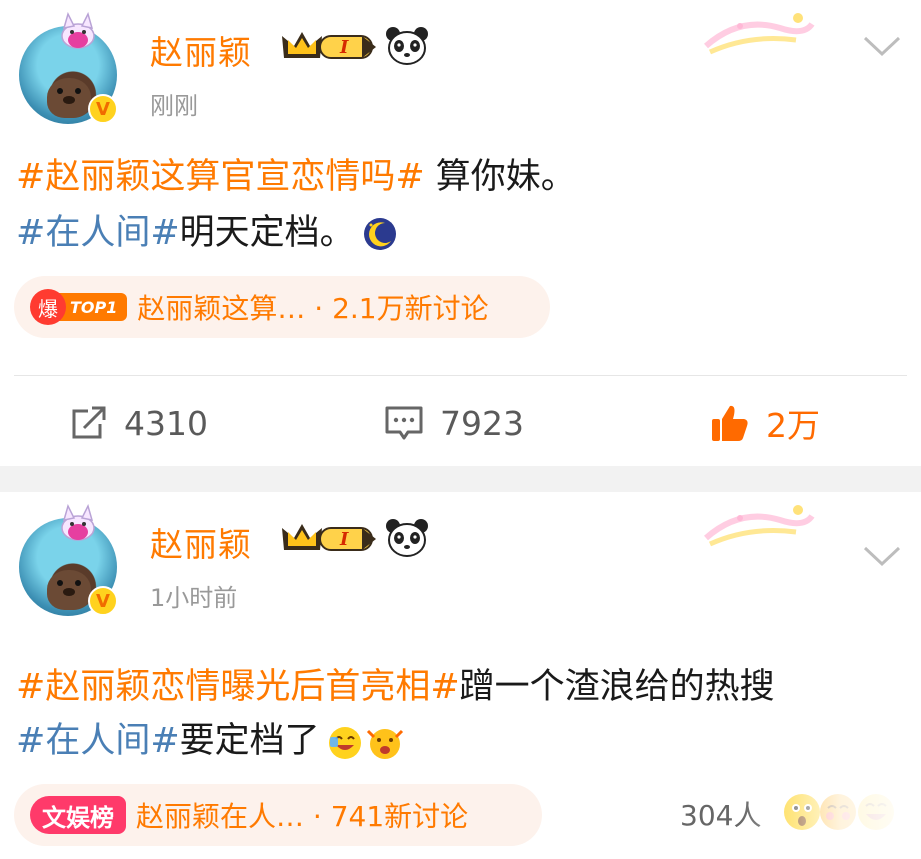 The image size is (921, 859). Describe the element at coordinates (166, 423) in the screenshot. I see `repost-count: 4310` at that location.